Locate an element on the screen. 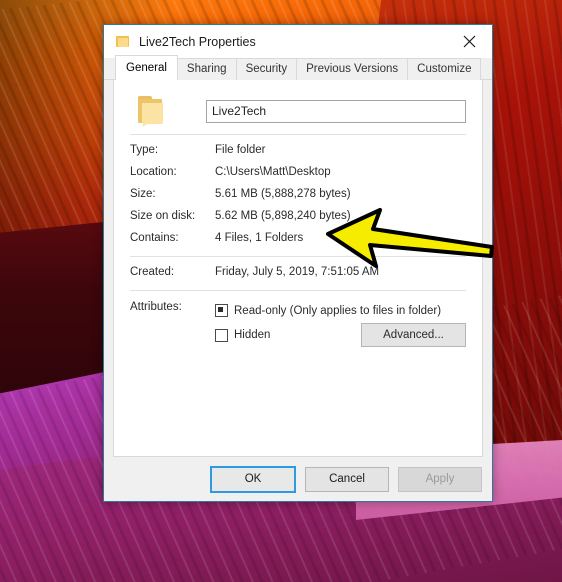  property-value: C:\Users\Matt\Desktop is located at coordinates (273, 172).